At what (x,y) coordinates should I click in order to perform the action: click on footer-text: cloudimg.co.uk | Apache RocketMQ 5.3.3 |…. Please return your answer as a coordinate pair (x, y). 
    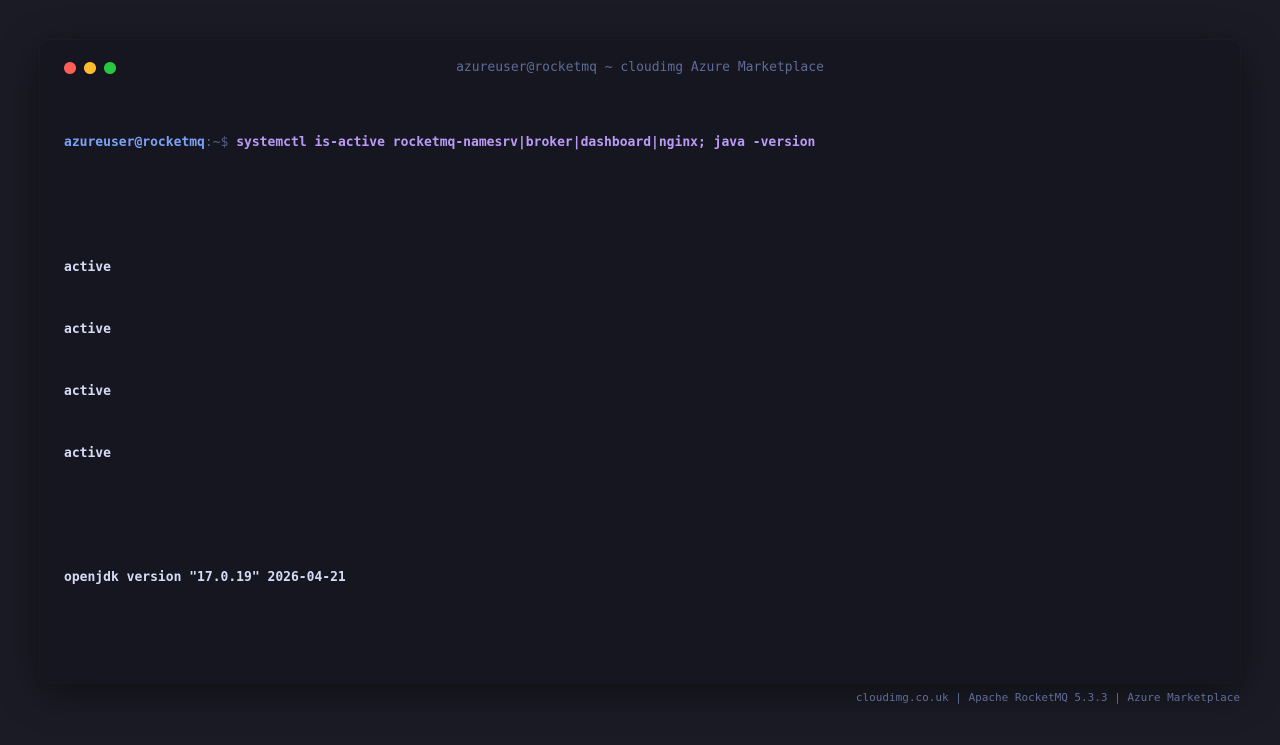
    Looking at the image, I should click on (1047, 697).